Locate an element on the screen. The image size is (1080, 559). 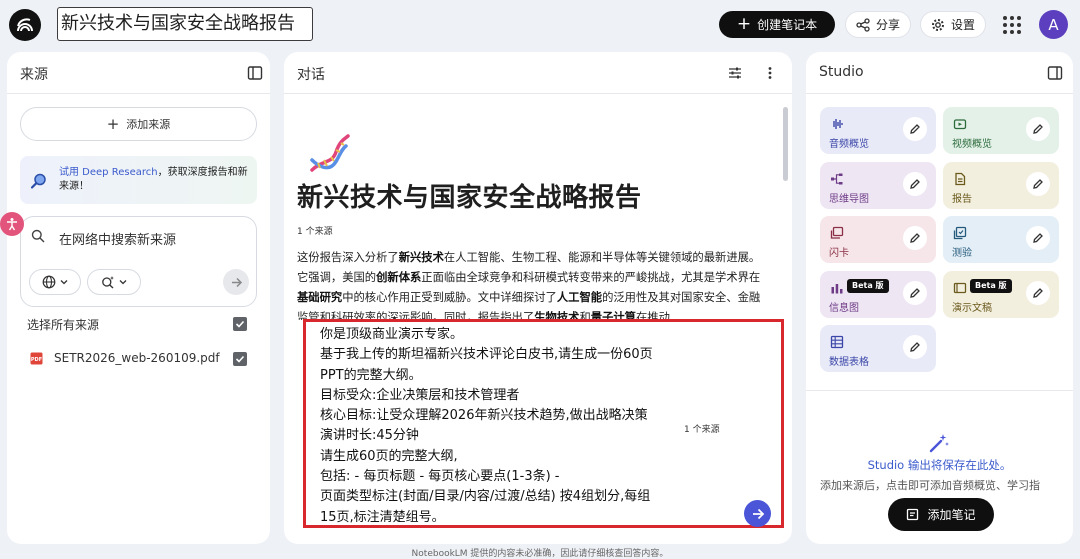
studio-tile-4: 闪卡 is located at coordinates (878, 239).